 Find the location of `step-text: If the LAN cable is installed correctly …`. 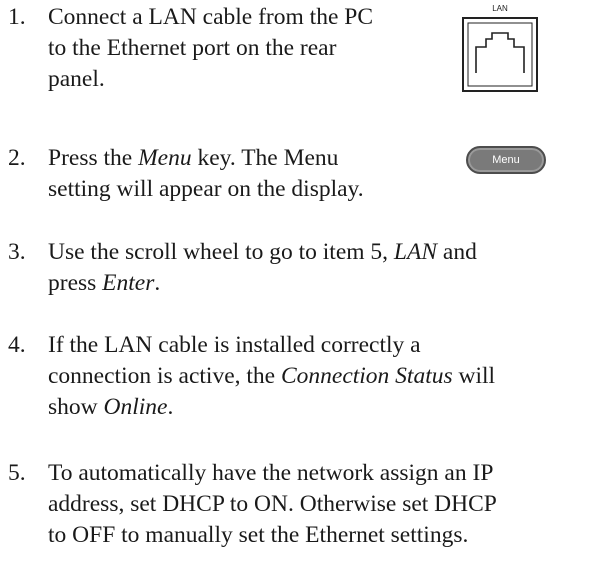

step-text: If the LAN cable is installed correctly … is located at coordinates (272, 376).